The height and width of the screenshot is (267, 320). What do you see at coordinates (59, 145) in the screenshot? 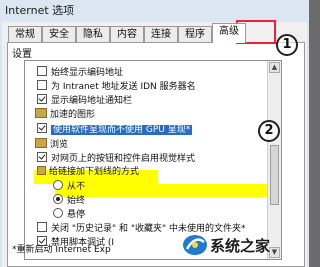
I see `group-label: 浏览` at bounding box center [59, 145].